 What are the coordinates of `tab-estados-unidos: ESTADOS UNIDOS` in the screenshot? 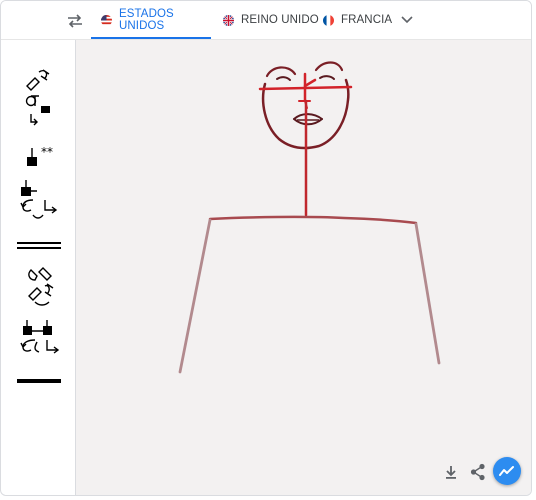 It's located at (151, 20).